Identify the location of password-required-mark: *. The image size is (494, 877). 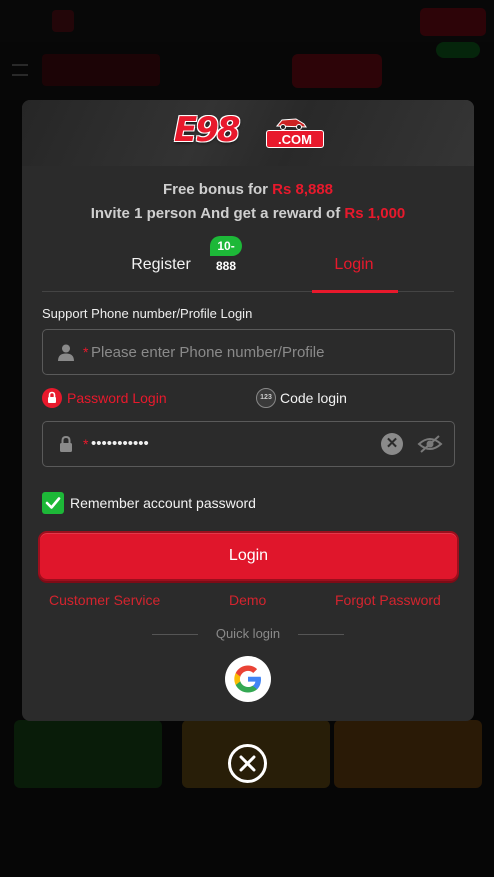
(86, 444).